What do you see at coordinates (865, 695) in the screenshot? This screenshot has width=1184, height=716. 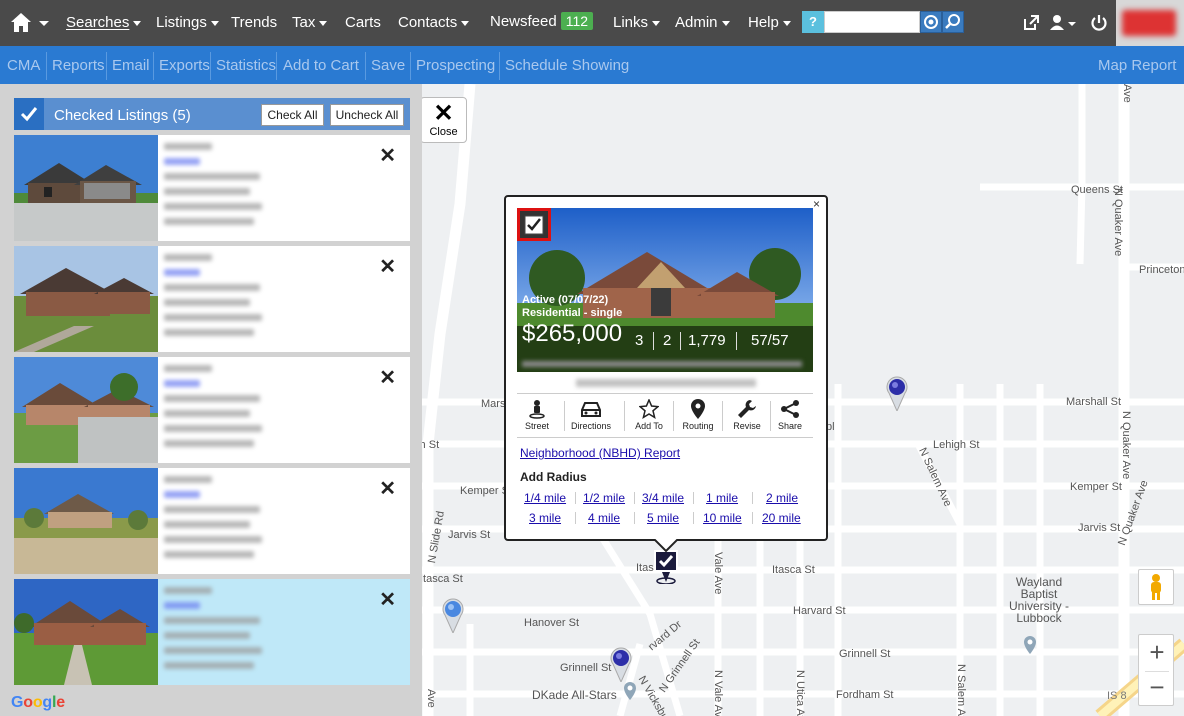 I see `street-label: Fordham St` at bounding box center [865, 695].